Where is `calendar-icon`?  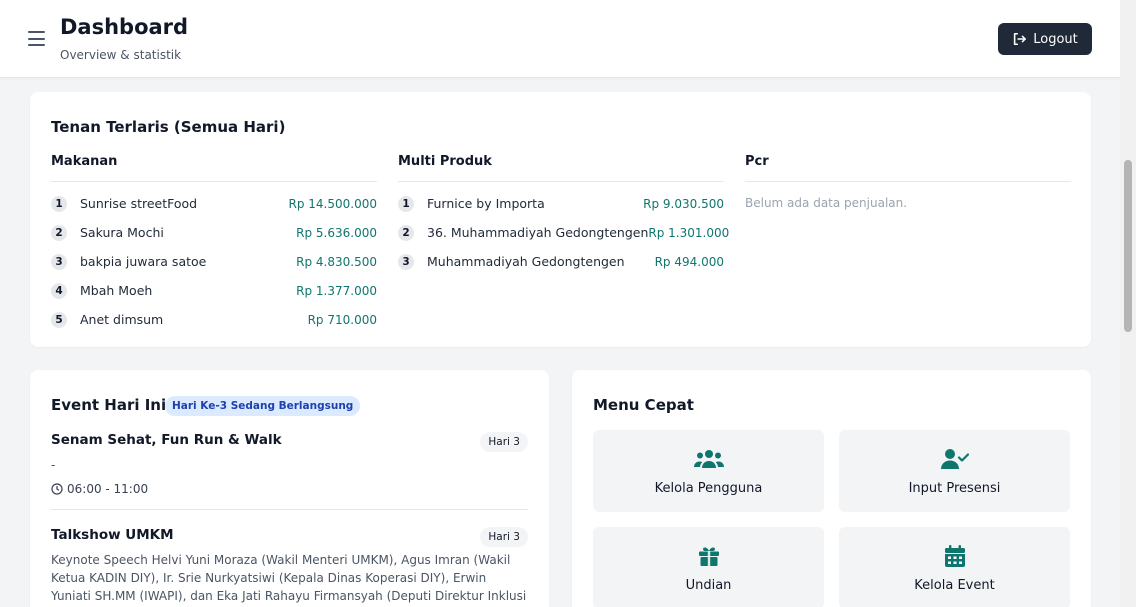 calendar-icon is located at coordinates (954, 556).